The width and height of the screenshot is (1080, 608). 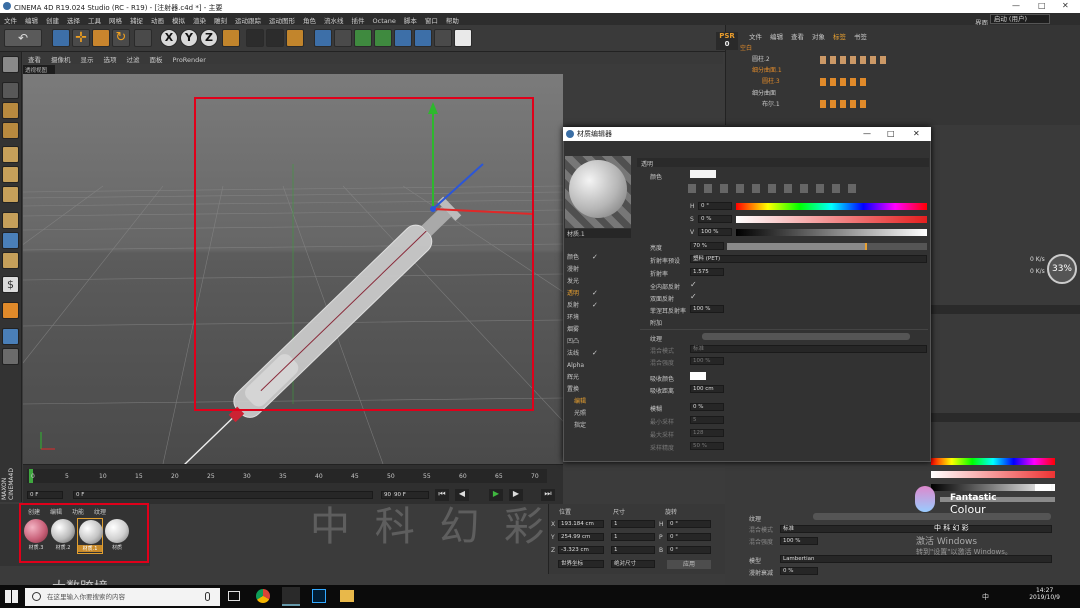 What do you see at coordinates (207, 596) in the screenshot?
I see `microphone-icon` at bounding box center [207, 596].